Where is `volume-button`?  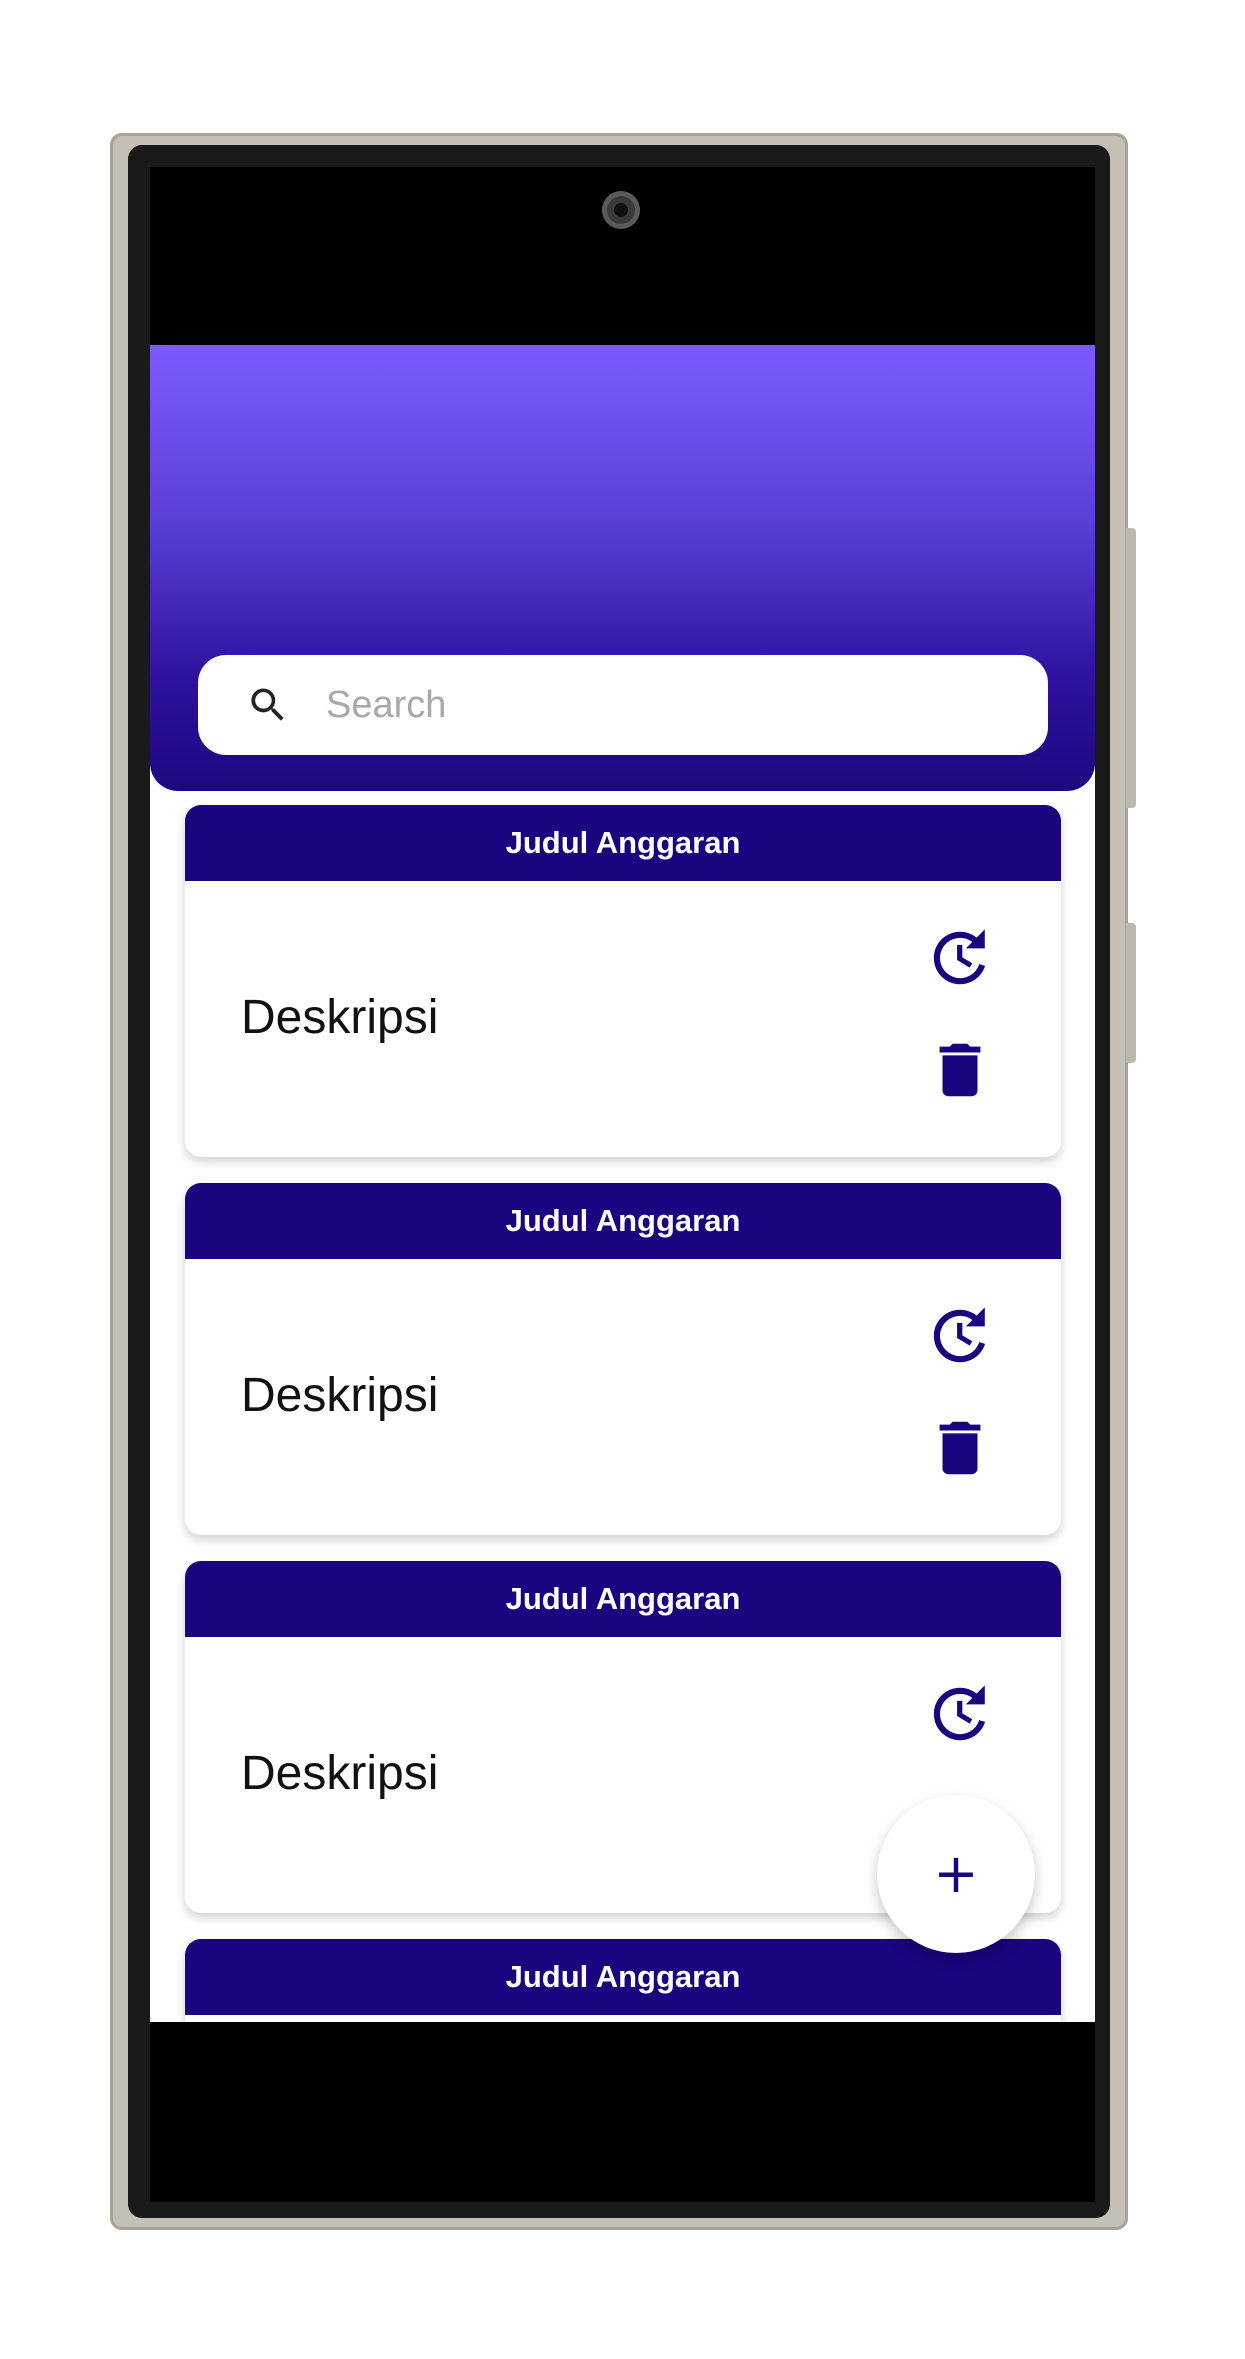 volume-button is located at coordinates (1131, 668).